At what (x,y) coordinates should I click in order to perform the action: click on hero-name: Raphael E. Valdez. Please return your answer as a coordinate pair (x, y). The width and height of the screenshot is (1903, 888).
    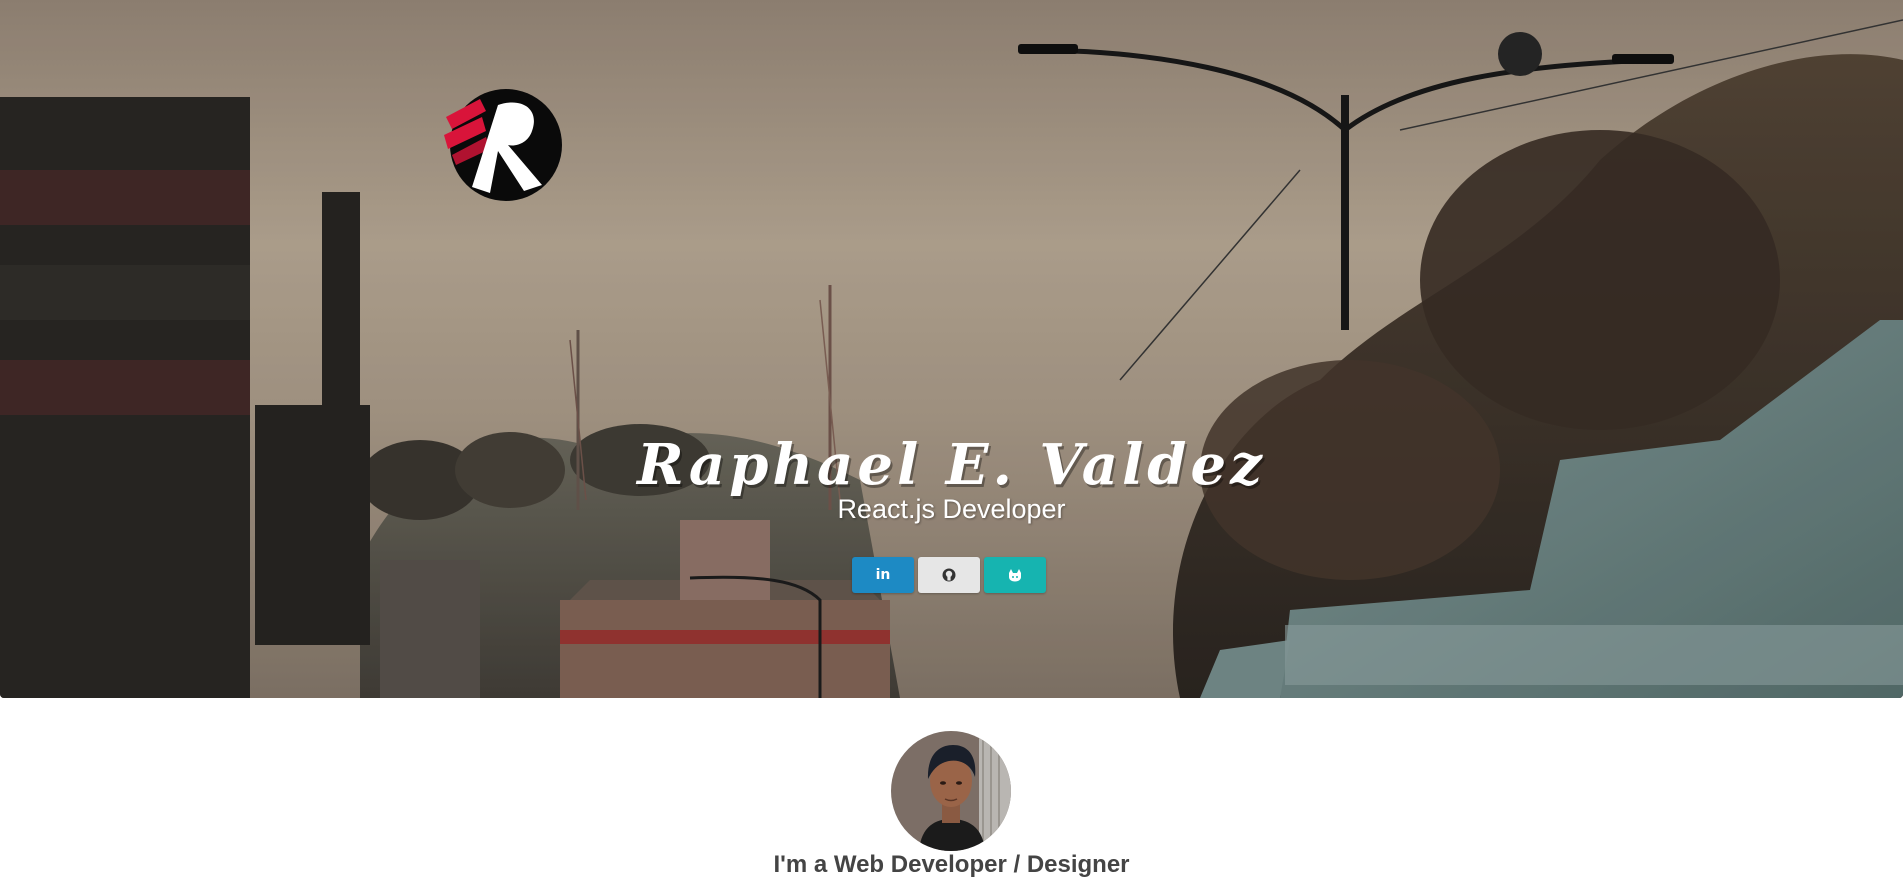
    Looking at the image, I should click on (951, 465).